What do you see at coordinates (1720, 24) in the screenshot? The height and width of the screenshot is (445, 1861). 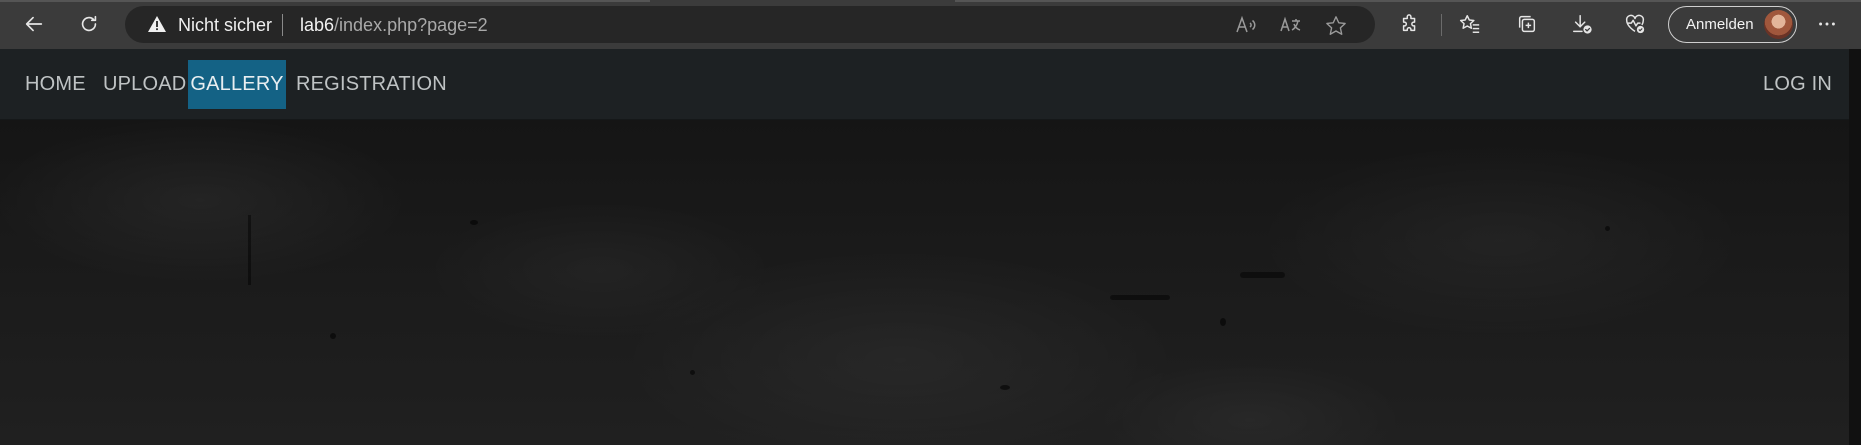 I see `sign-in-label: Anmelden` at bounding box center [1720, 24].